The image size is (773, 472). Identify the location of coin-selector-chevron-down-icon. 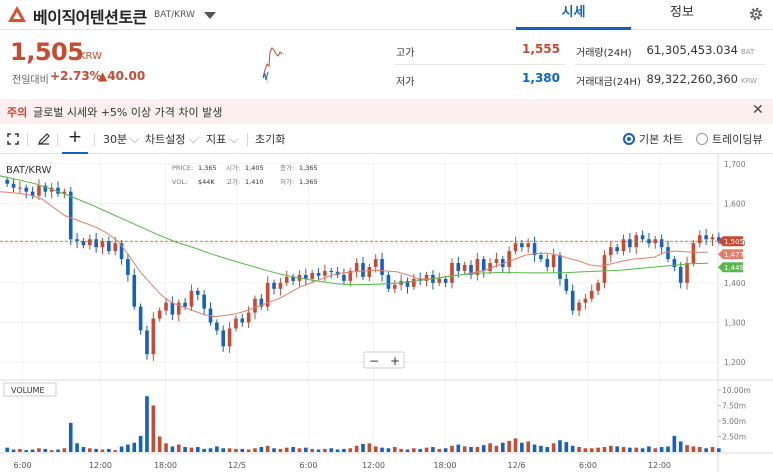
(210, 15).